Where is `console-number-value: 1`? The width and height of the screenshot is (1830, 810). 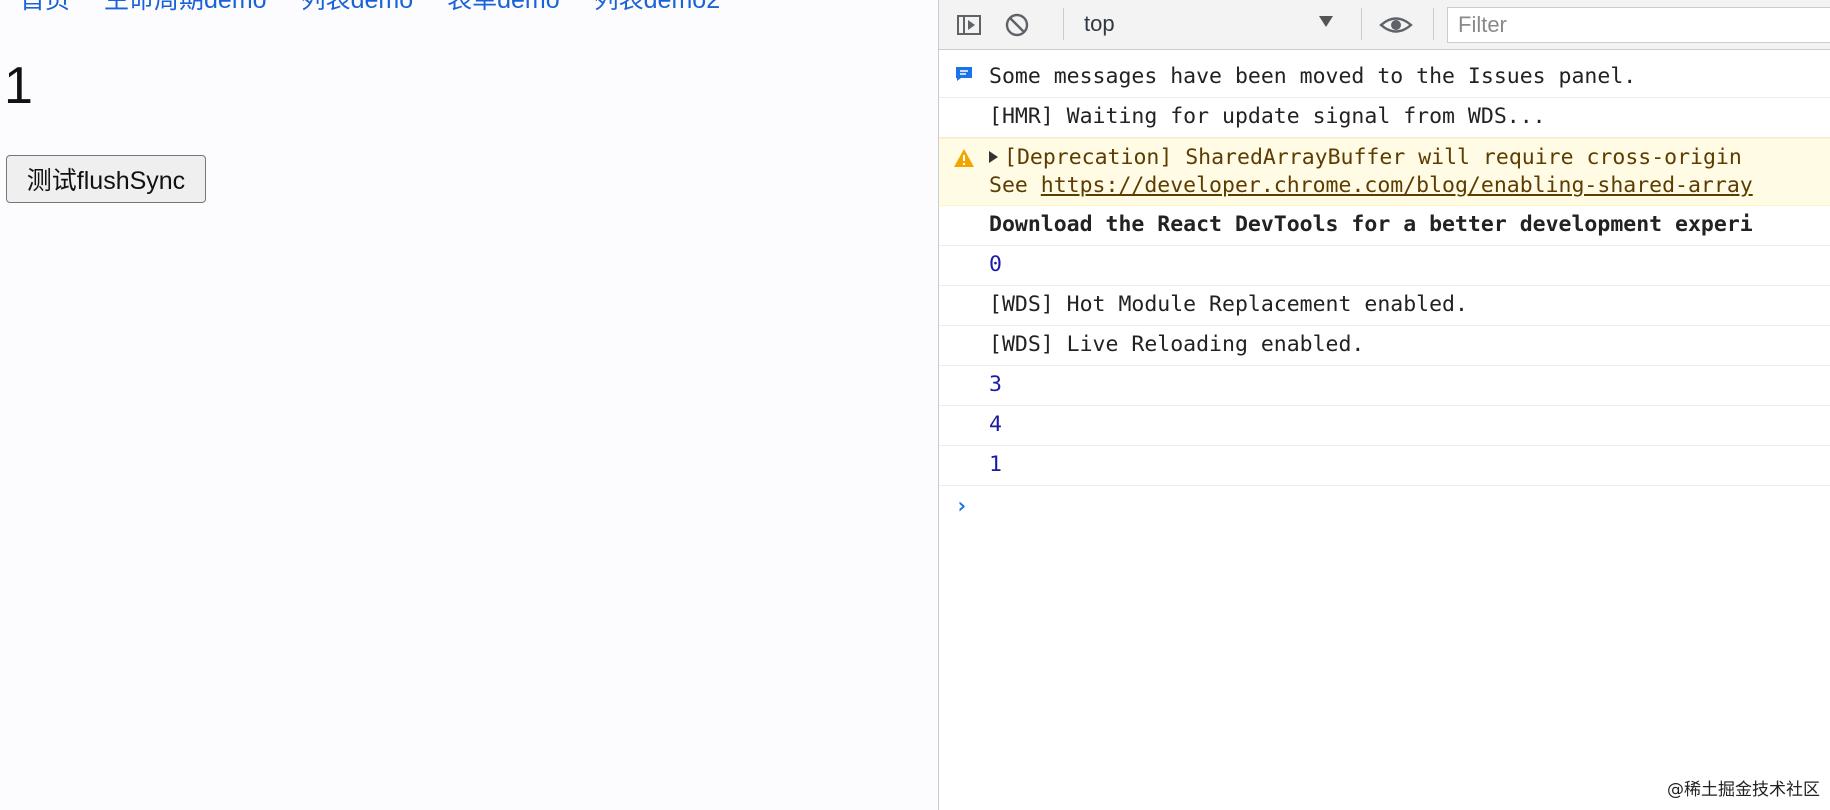 console-number-value: 1 is located at coordinates (995, 464).